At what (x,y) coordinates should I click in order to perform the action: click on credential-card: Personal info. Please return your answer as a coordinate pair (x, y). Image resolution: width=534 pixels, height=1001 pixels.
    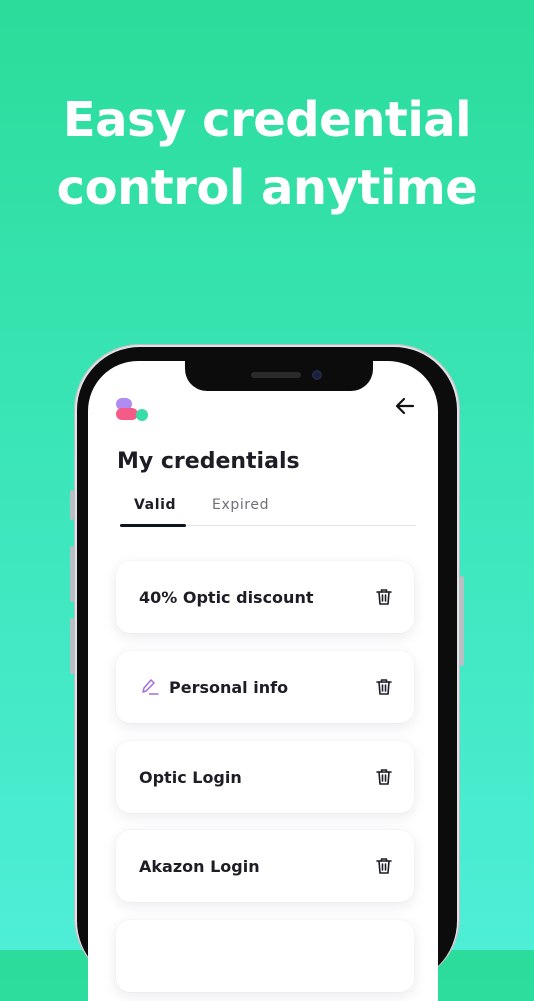
    Looking at the image, I should click on (265, 687).